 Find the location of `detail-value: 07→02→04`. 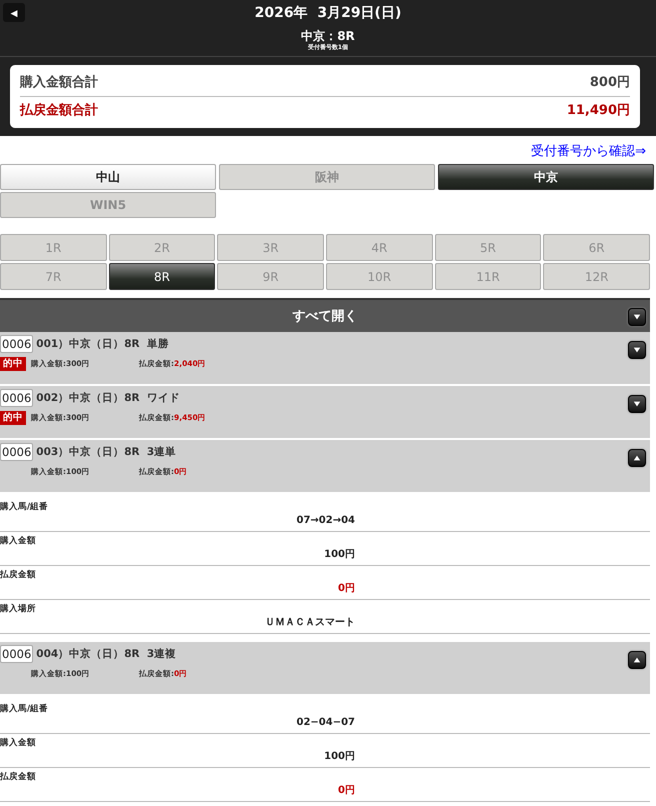

detail-value: 07→02→04 is located at coordinates (325, 521).